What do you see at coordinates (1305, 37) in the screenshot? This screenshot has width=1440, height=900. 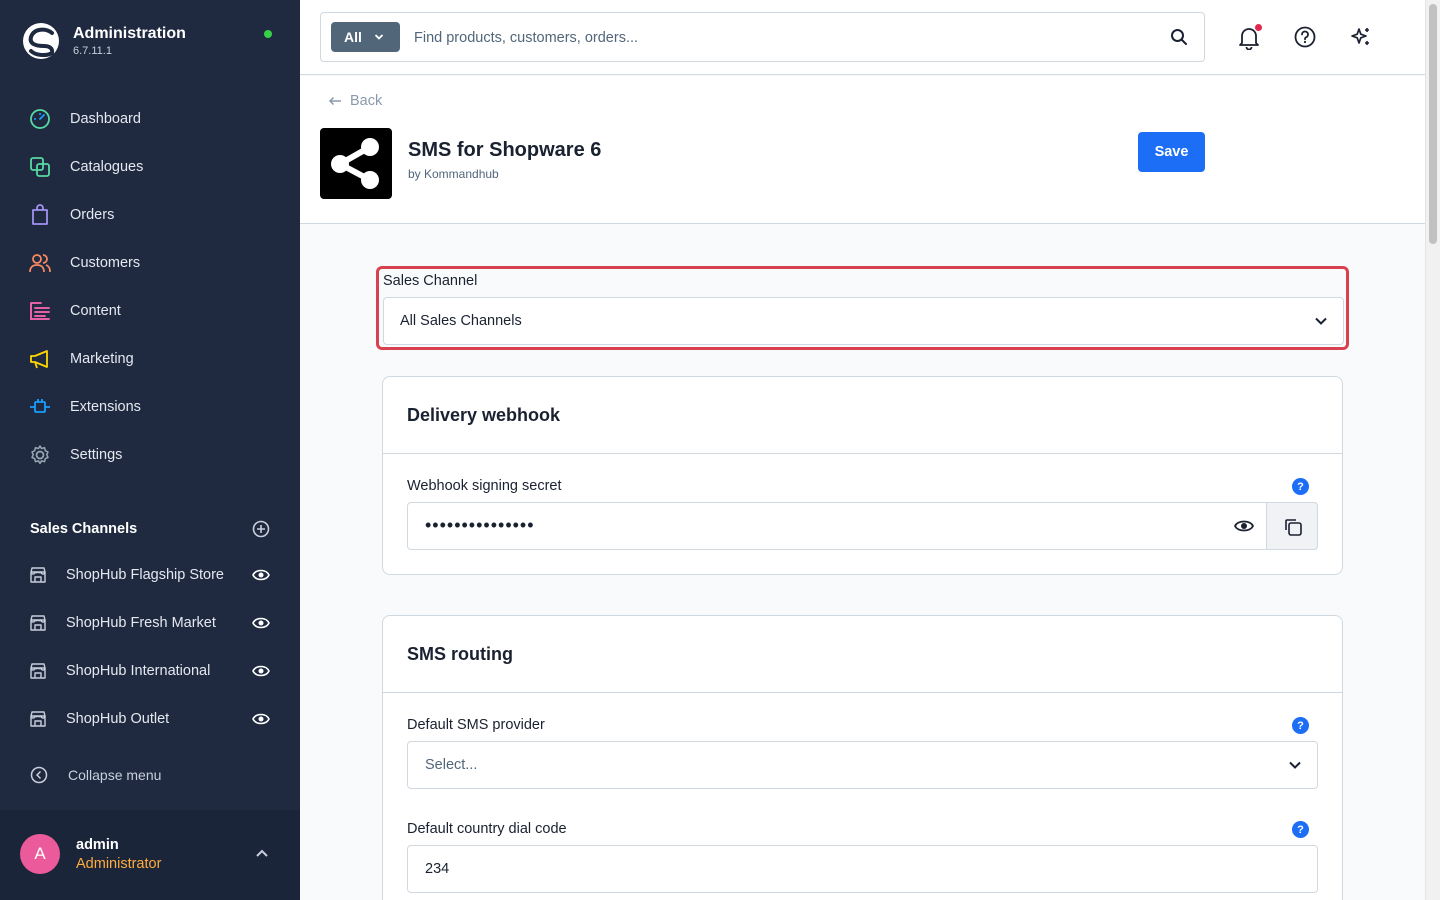 I see `help-icon` at bounding box center [1305, 37].